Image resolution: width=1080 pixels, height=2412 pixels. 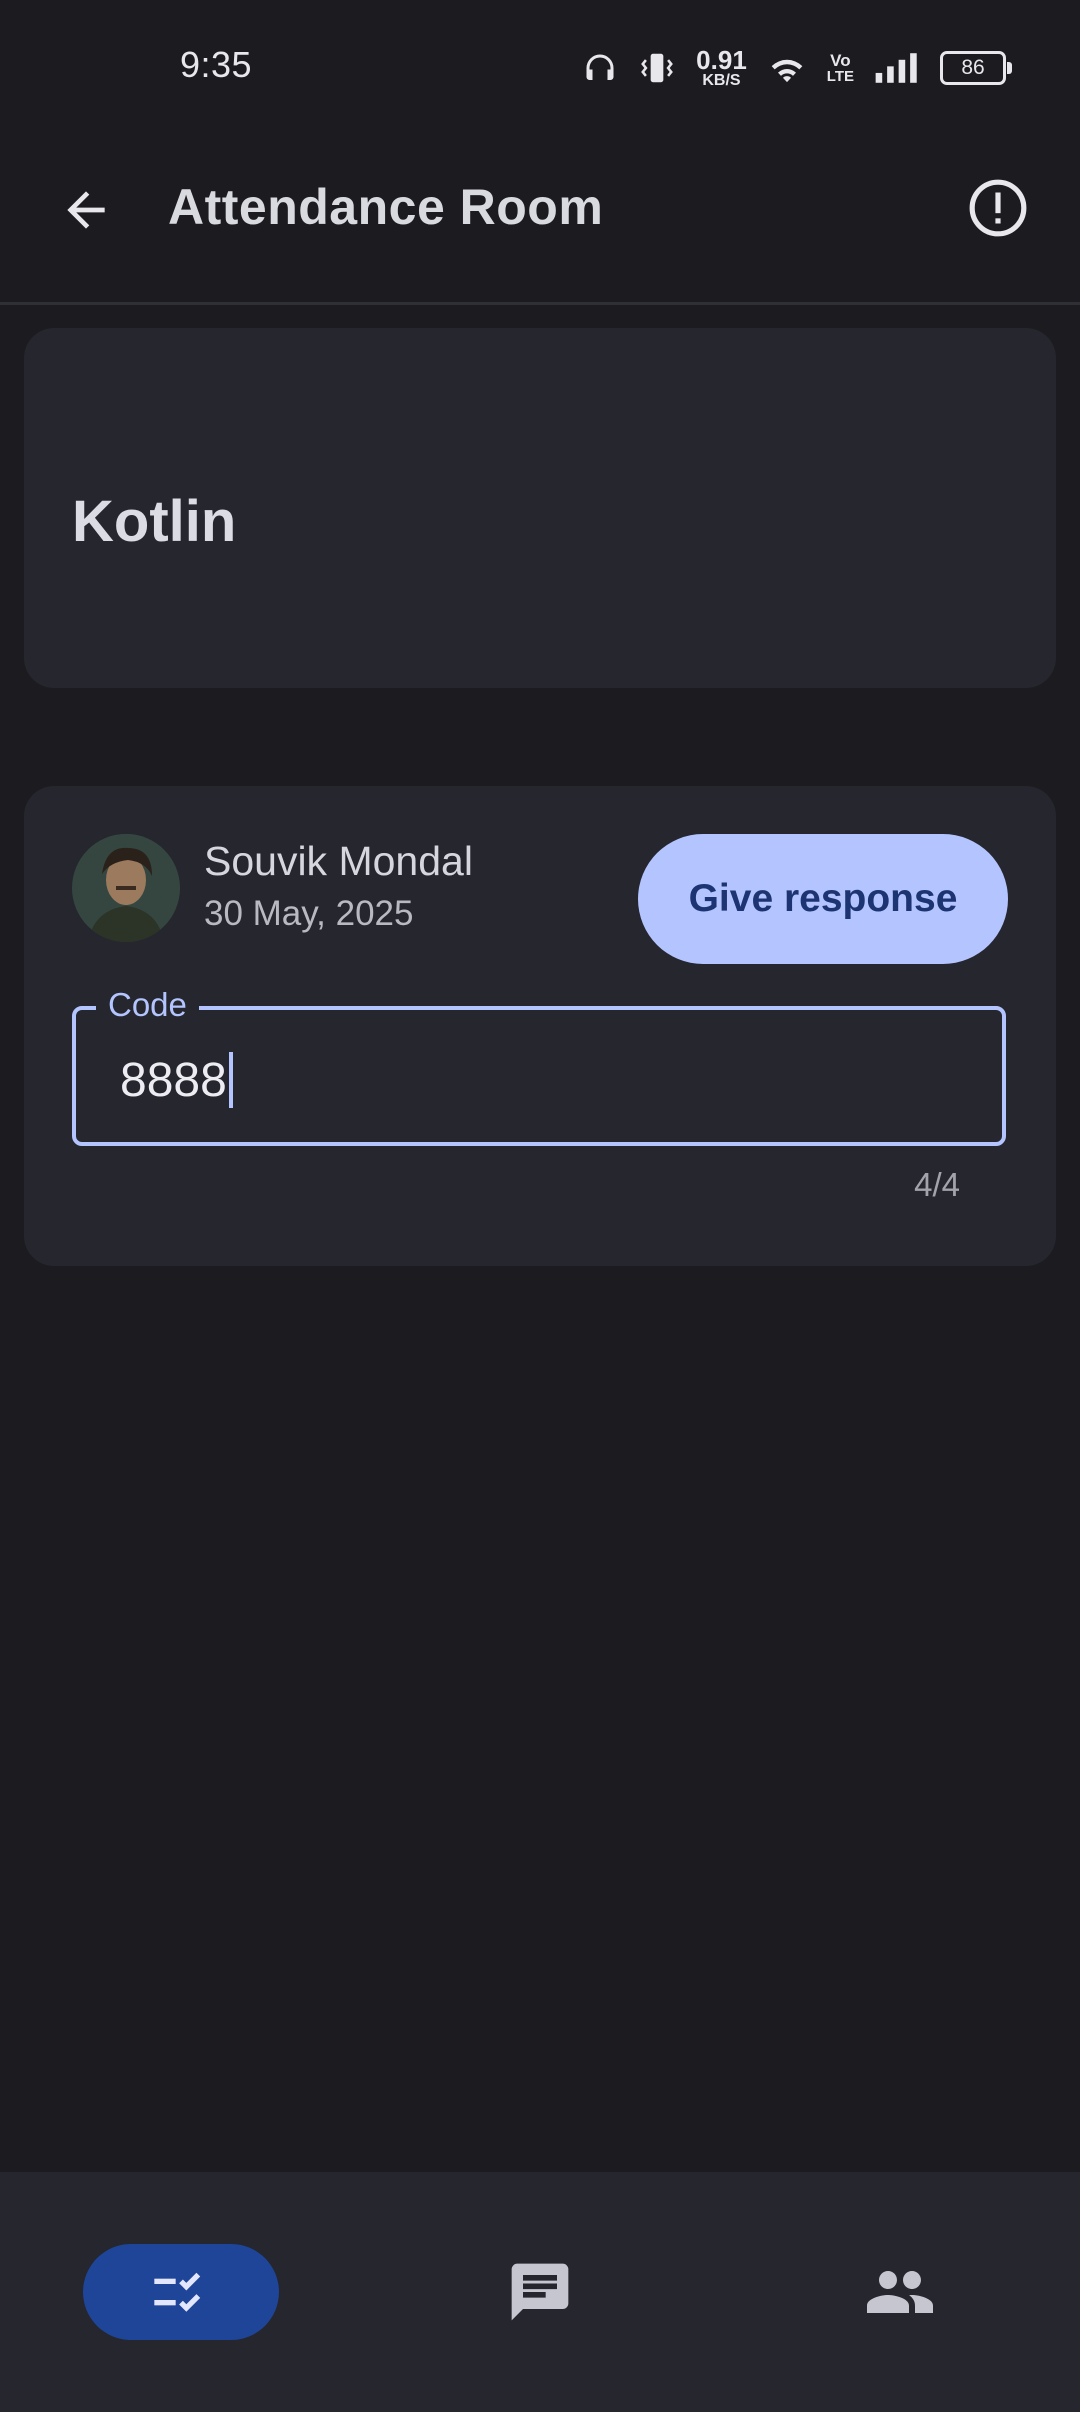 I want to click on app-bar-divider, so click(x=540, y=303).